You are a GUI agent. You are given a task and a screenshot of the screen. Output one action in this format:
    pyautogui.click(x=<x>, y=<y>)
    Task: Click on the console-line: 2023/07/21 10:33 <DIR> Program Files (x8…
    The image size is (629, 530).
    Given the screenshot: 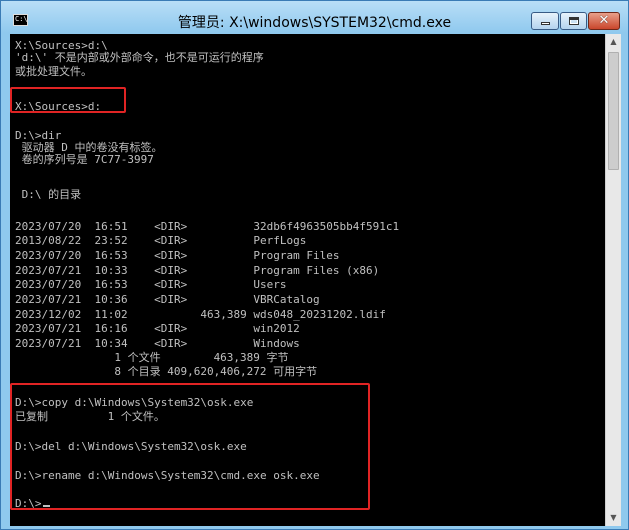 What is the action you would take?
    pyautogui.click(x=197, y=270)
    